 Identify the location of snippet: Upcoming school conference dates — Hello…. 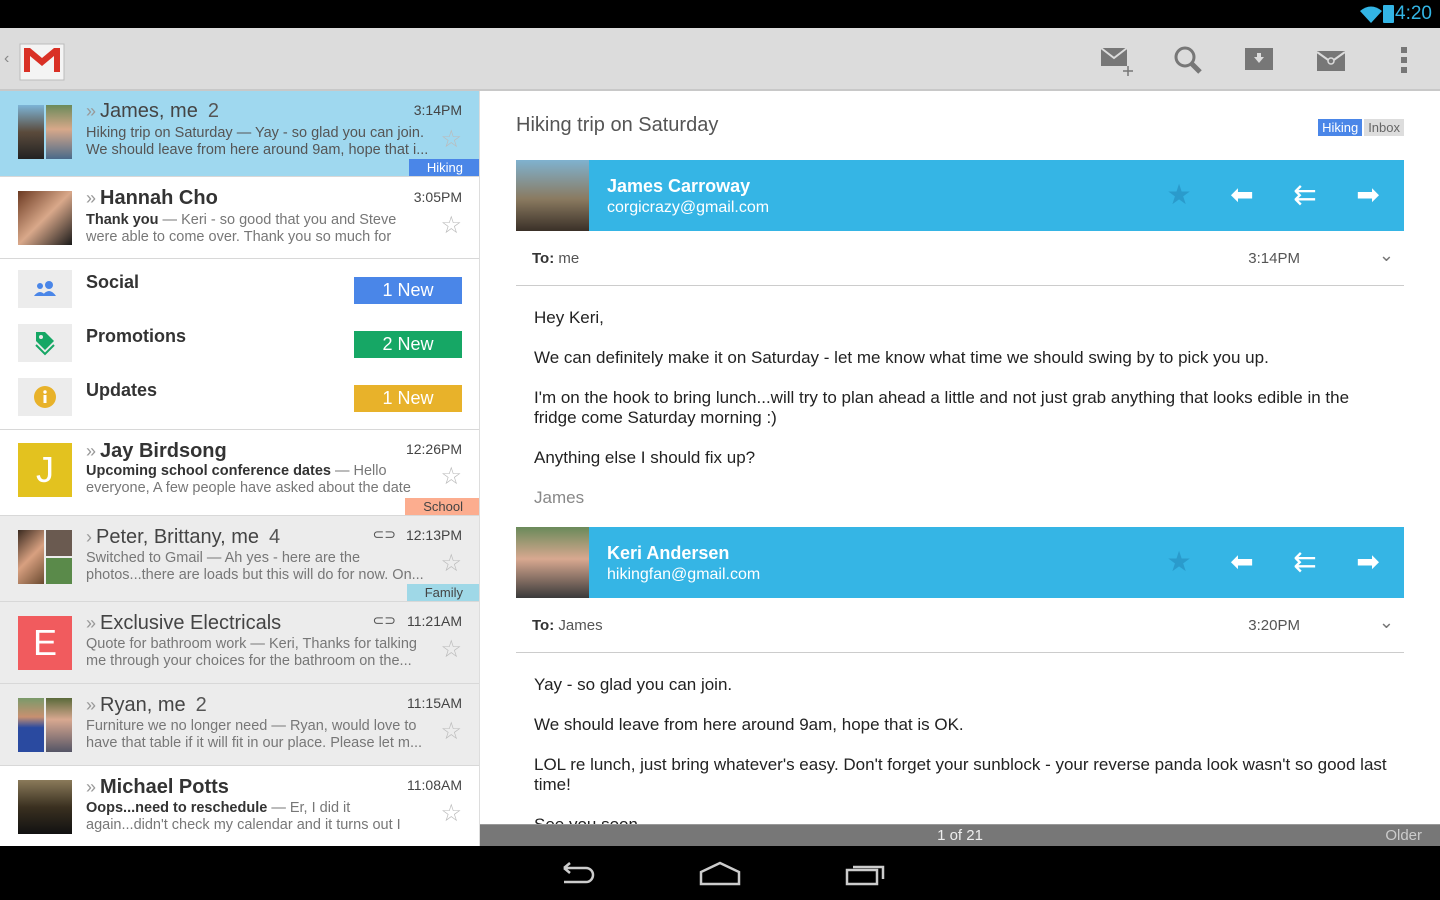
(248, 479).